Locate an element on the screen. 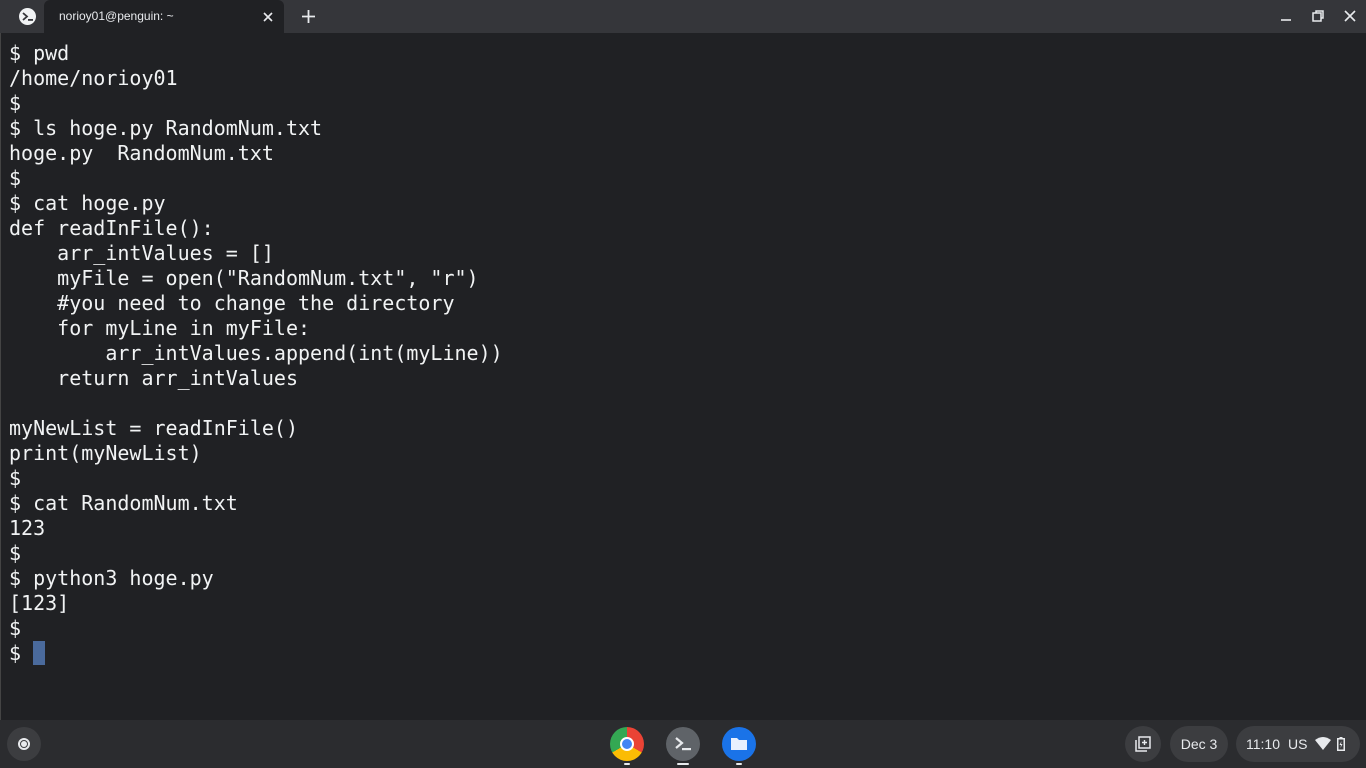 The image size is (1366, 768). terminal-app-icon is located at coordinates (27, 16).